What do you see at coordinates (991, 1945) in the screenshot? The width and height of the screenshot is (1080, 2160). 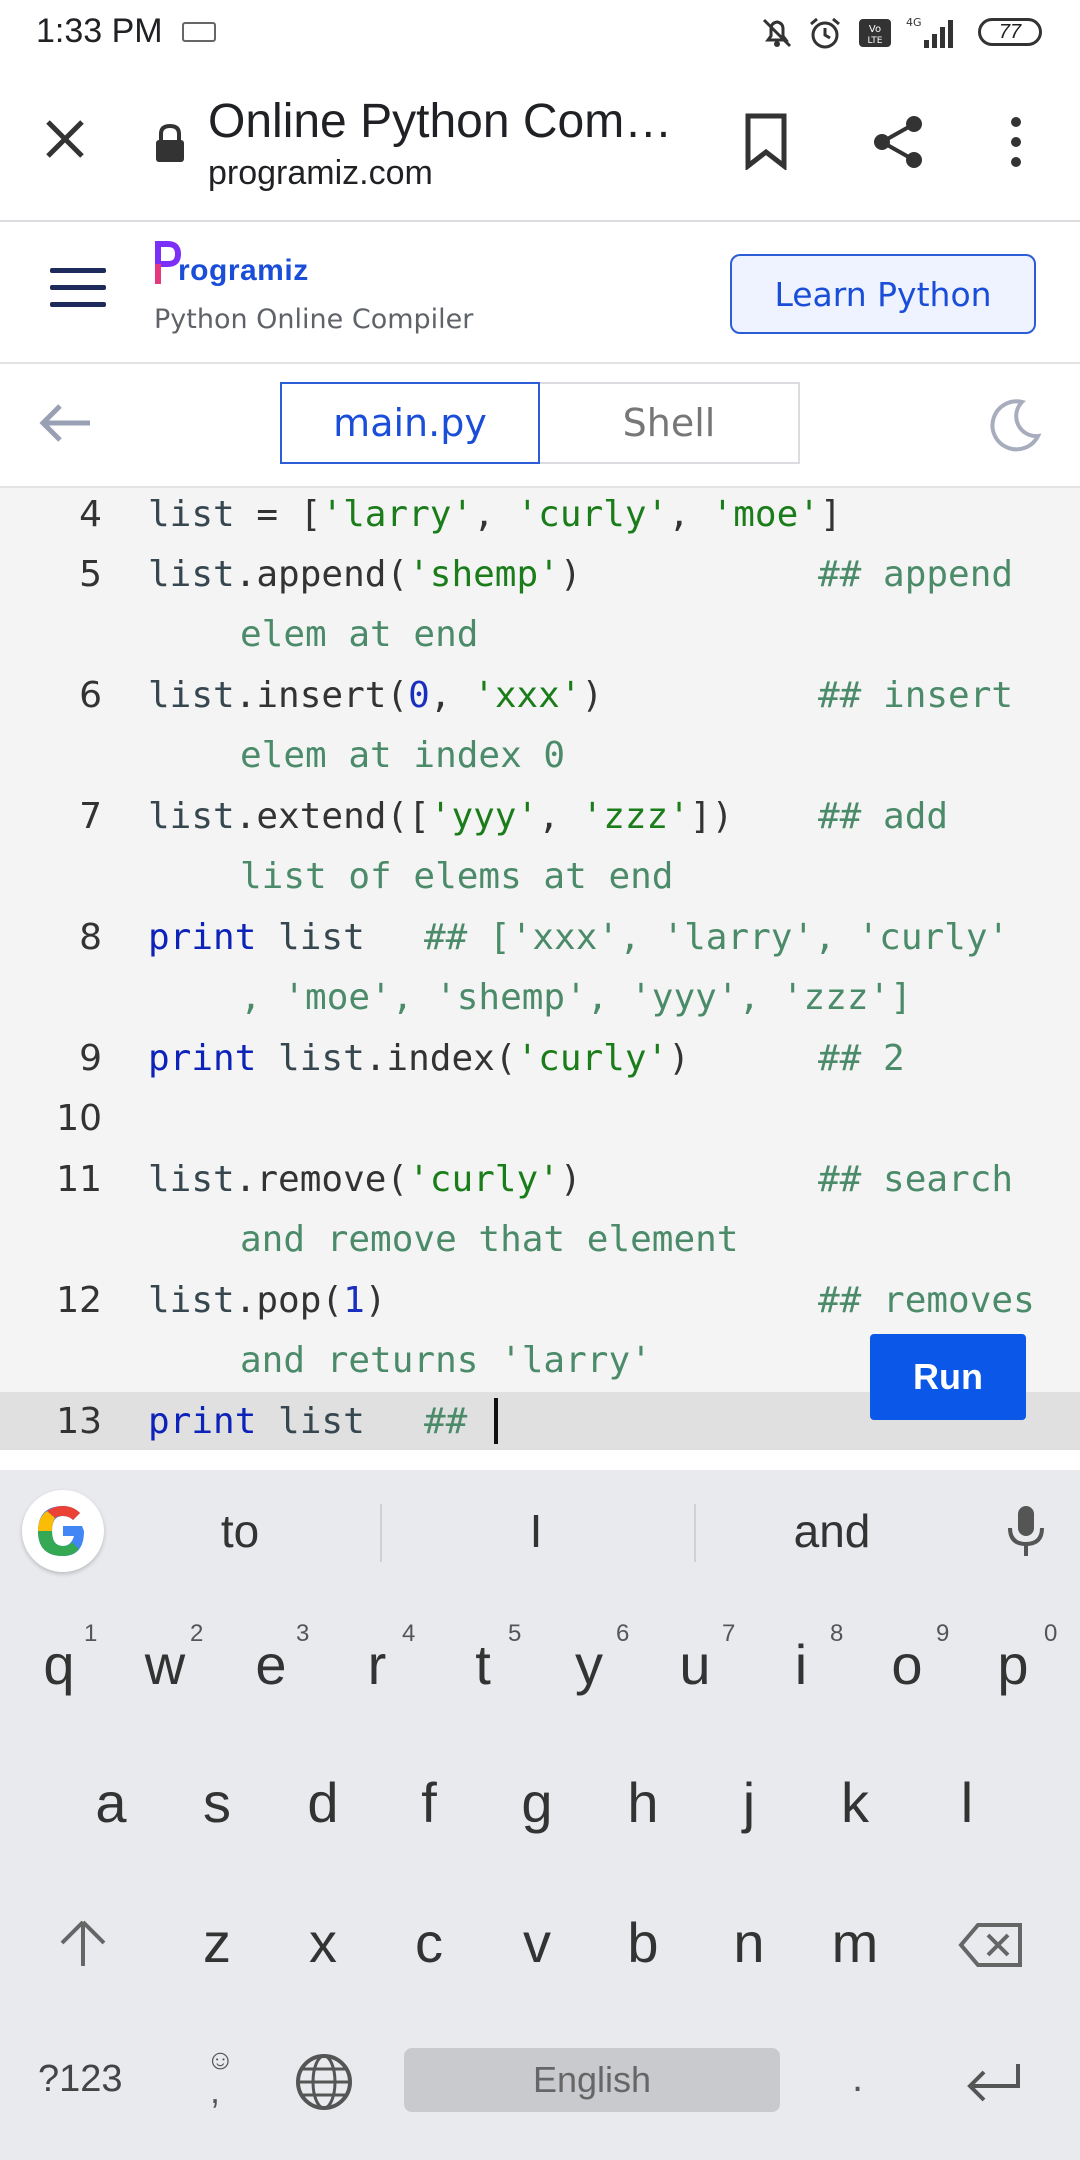 I see `backspace-icon` at bounding box center [991, 1945].